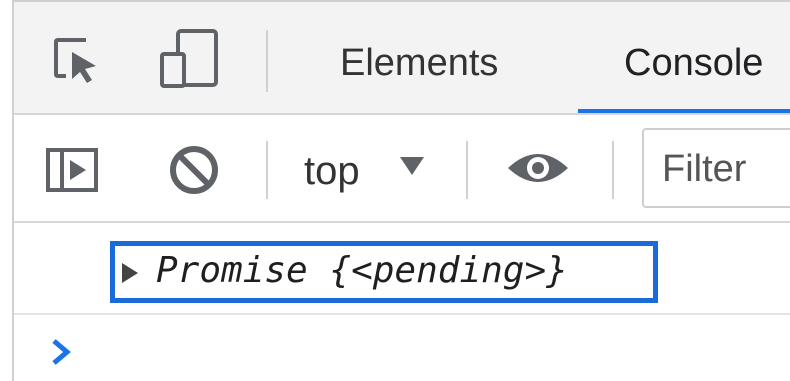 The image size is (790, 381). What do you see at coordinates (72, 170) in the screenshot?
I see `sidebar-toggle-icon` at bounding box center [72, 170].